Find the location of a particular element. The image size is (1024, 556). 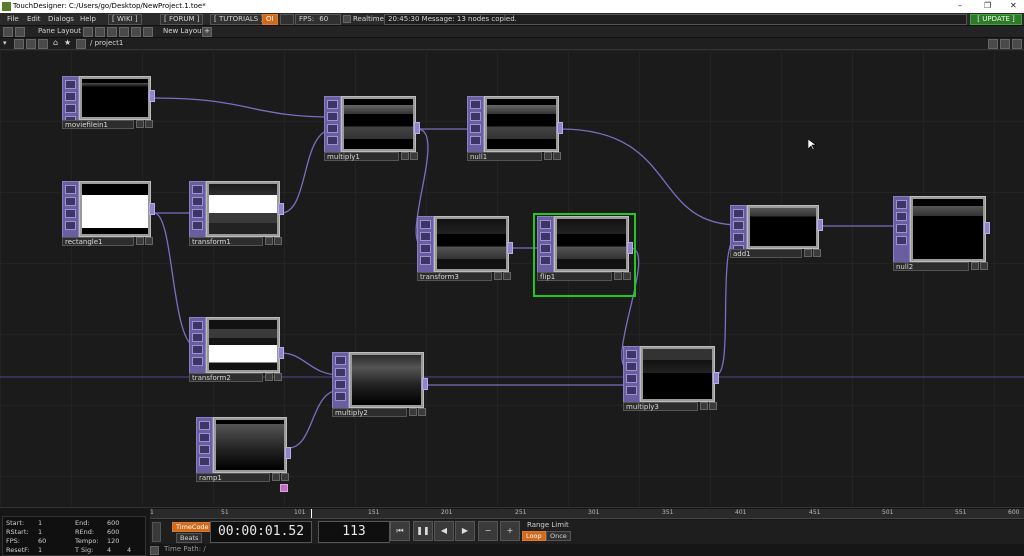

home-icon: ⌂ is located at coordinates (55, 42).